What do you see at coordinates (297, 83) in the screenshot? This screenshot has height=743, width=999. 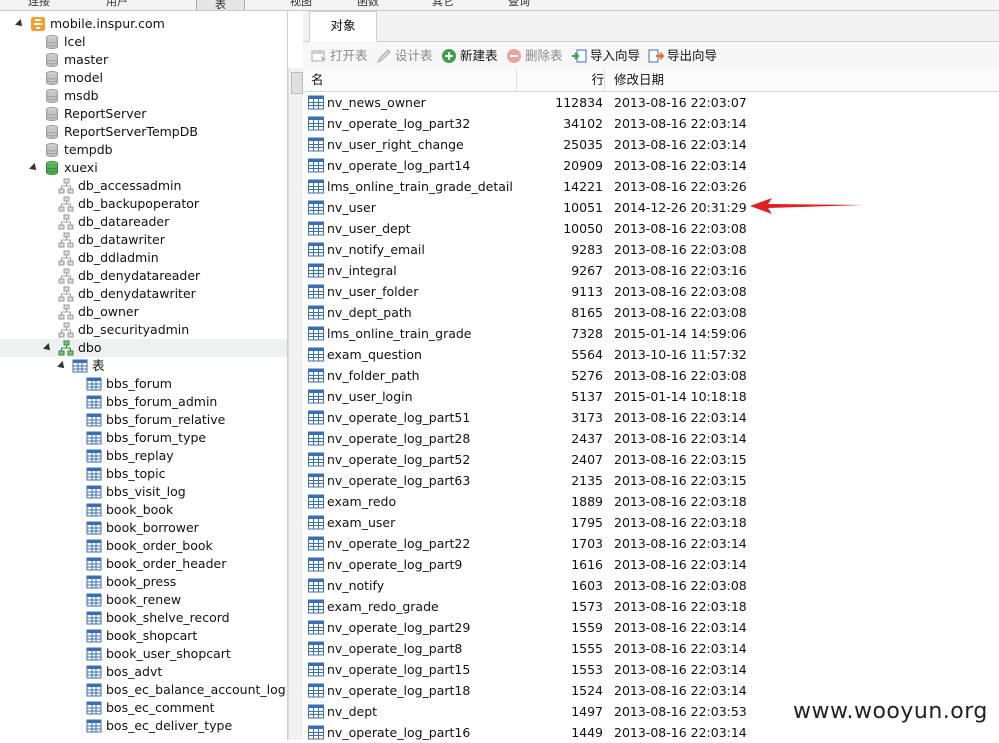 I see `scrollbar-thumb` at bounding box center [297, 83].